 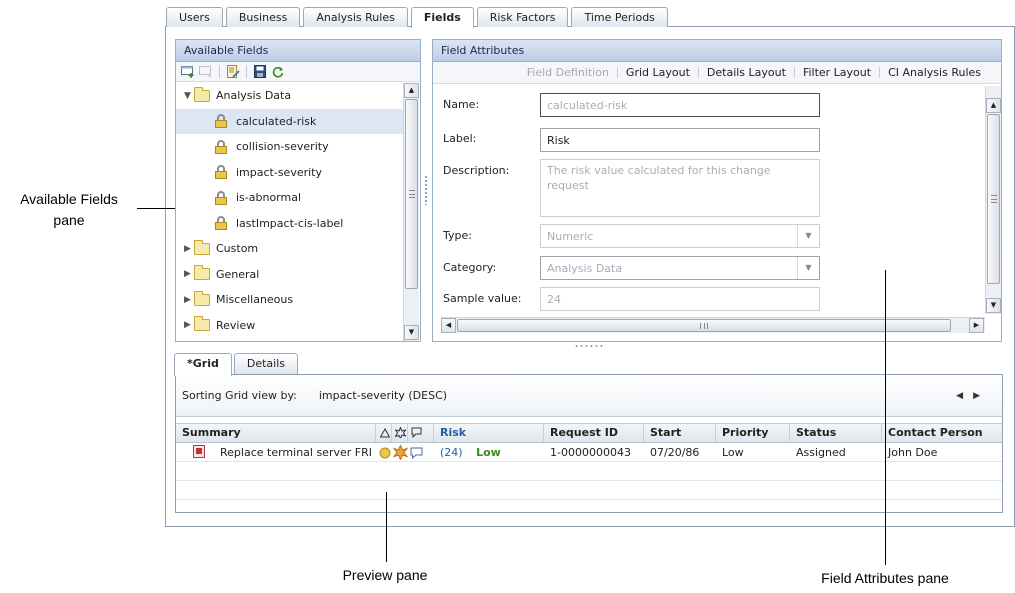 I want to click on name-label: Name:, so click(x=461, y=104).